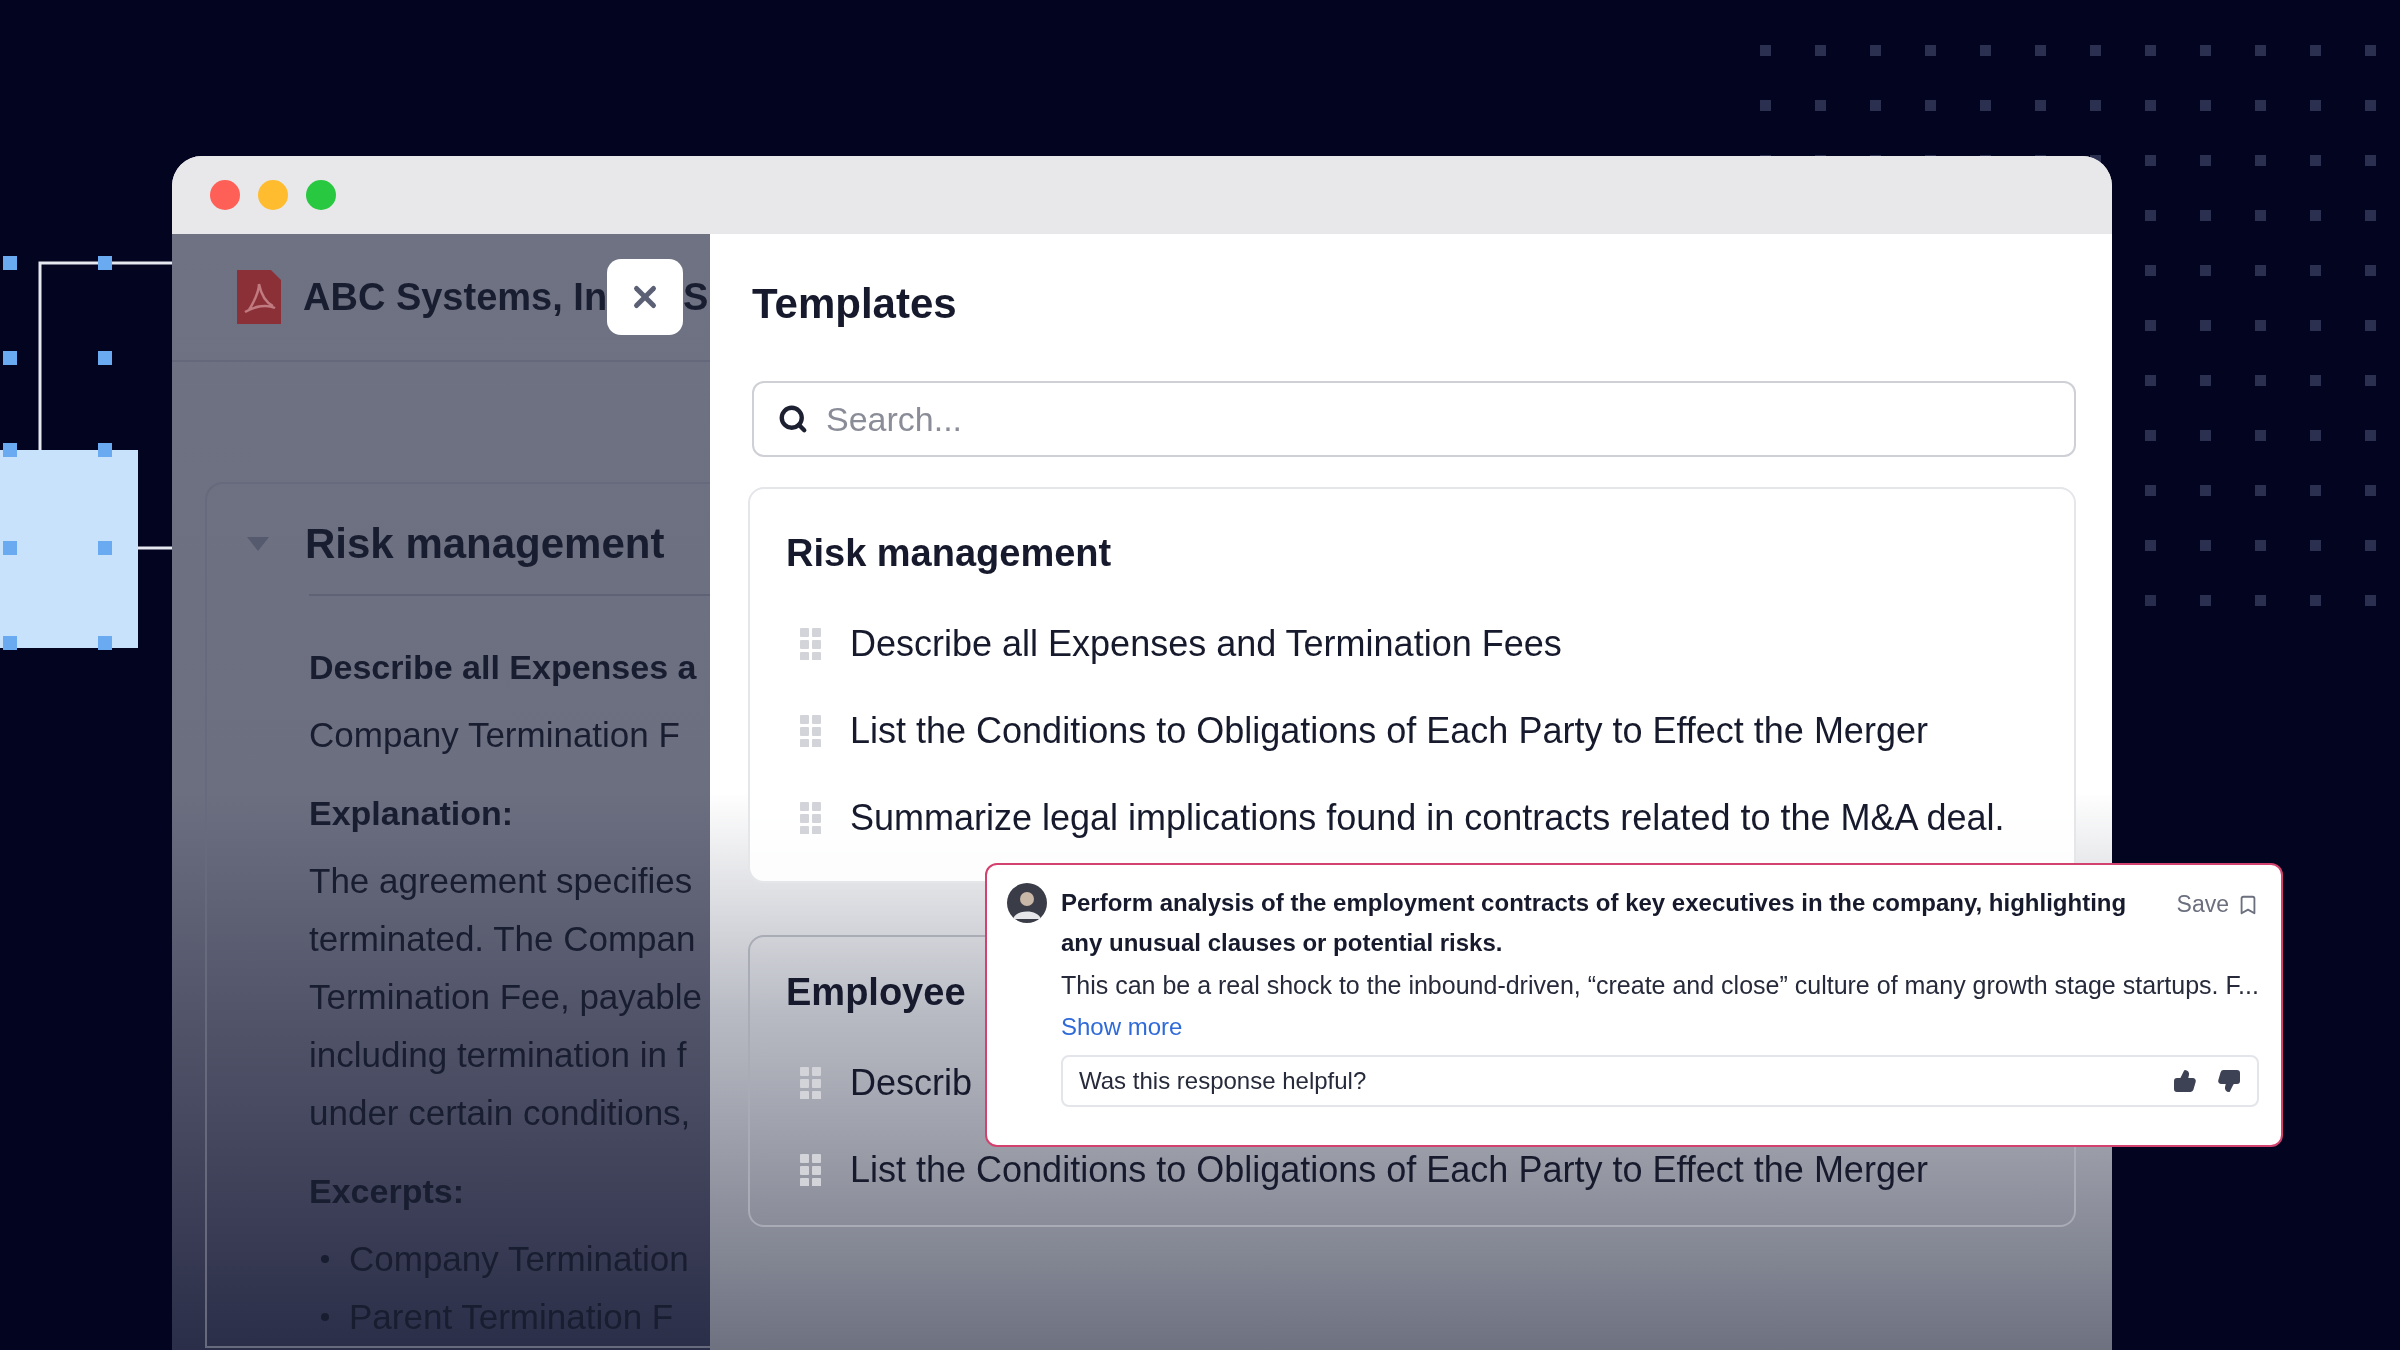 This screenshot has width=2400, height=1350. Describe the element at coordinates (273, 195) in the screenshot. I see `minimize-window-button` at that location.